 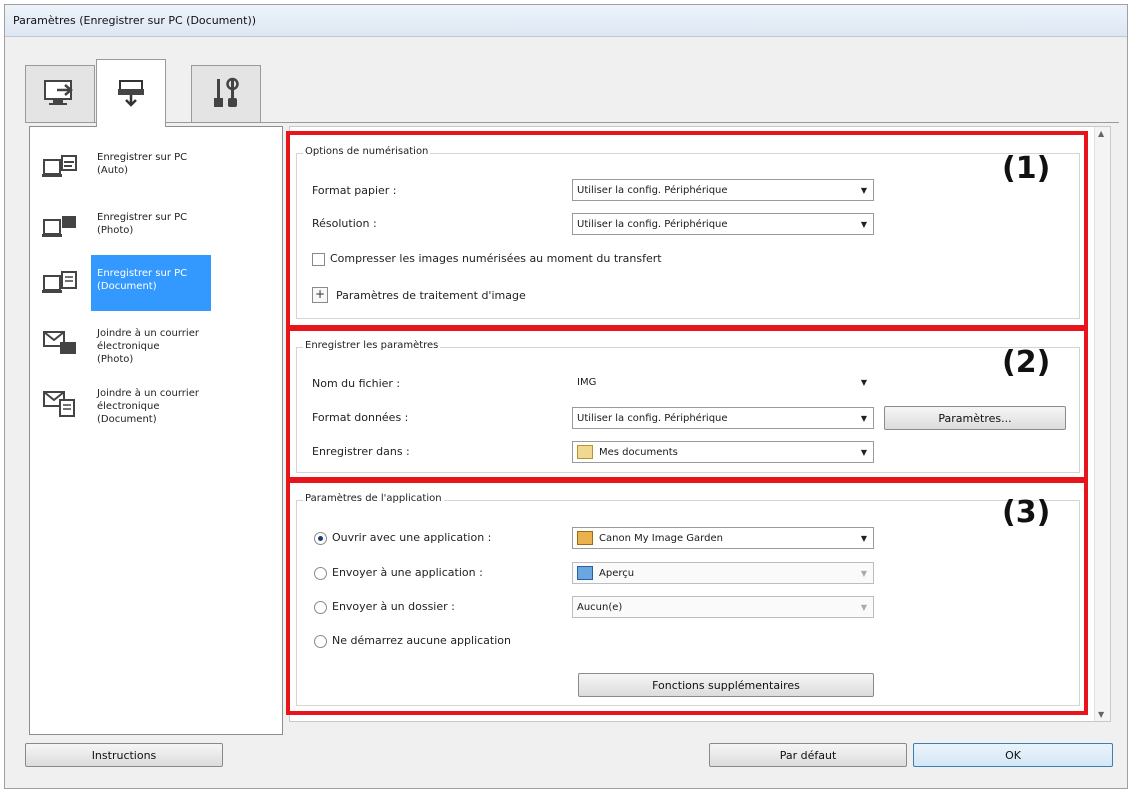 What do you see at coordinates (661, 538) in the screenshot?
I see `dropdown-value: Canon My Image Garden` at bounding box center [661, 538].